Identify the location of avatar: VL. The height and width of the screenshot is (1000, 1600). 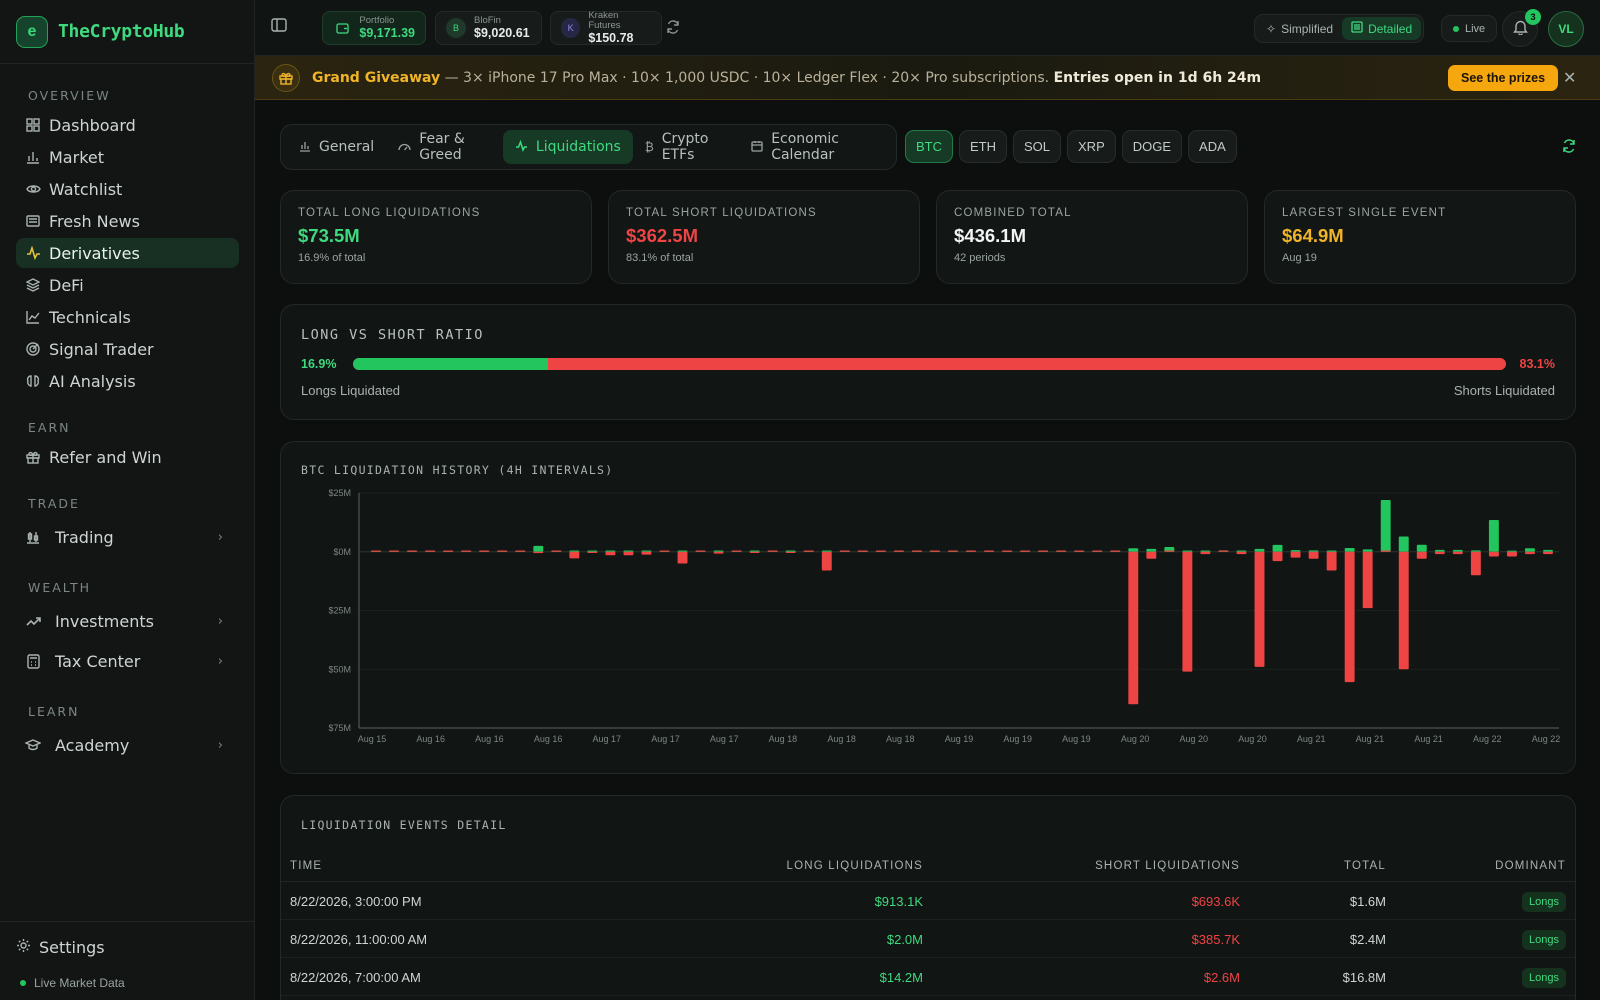
(1566, 29).